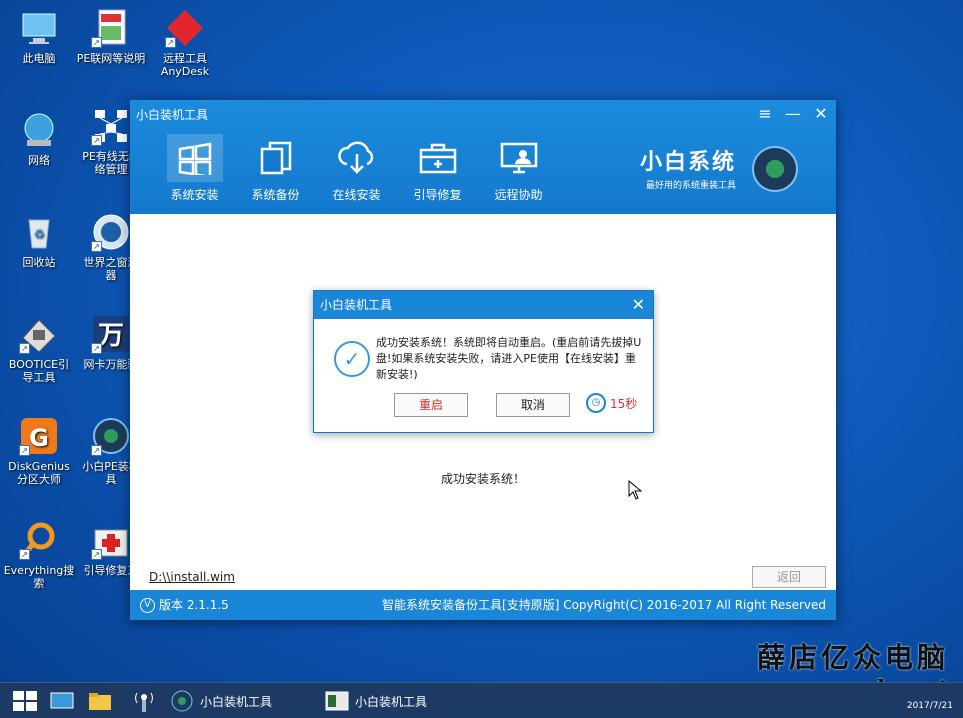 The width and height of the screenshot is (963, 718). I want to click on folder-icon, so click(100, 701).